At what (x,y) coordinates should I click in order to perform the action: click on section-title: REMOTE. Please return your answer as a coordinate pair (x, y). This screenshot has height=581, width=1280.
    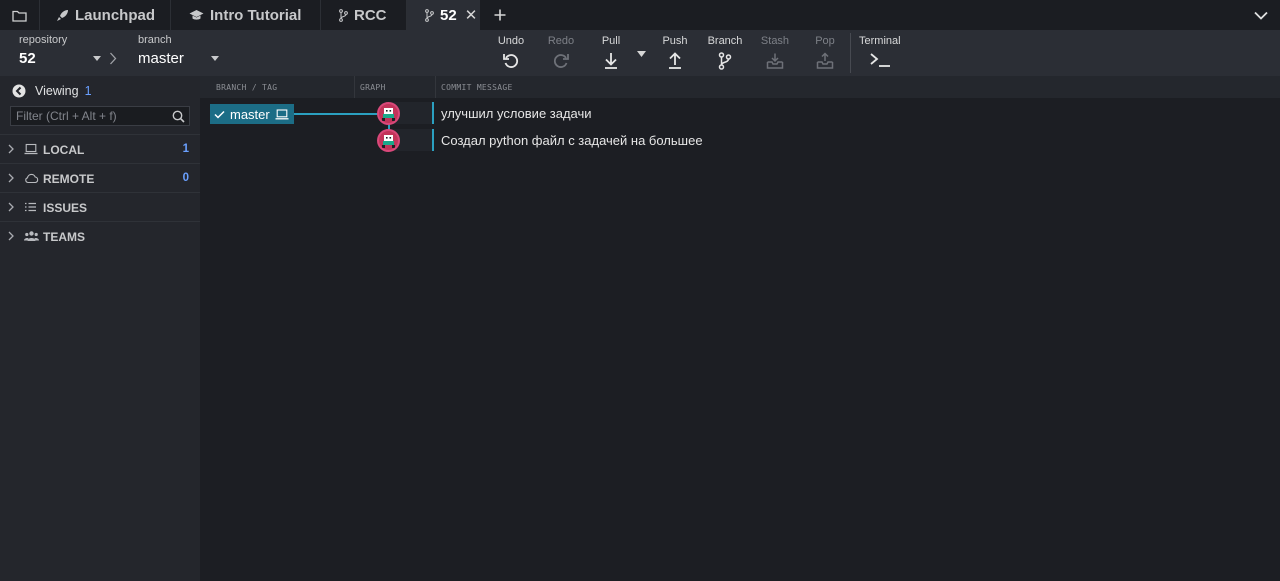
    Looking at the image, I should click on (69, 179).